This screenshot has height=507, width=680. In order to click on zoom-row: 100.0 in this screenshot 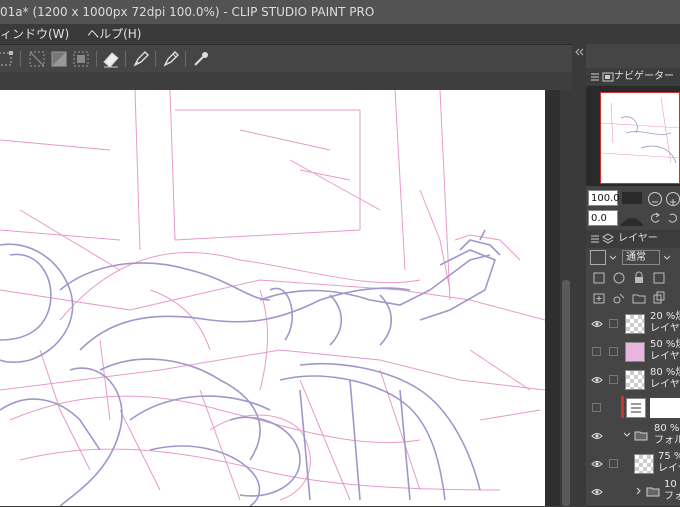, I will do `click(633, 199)`.